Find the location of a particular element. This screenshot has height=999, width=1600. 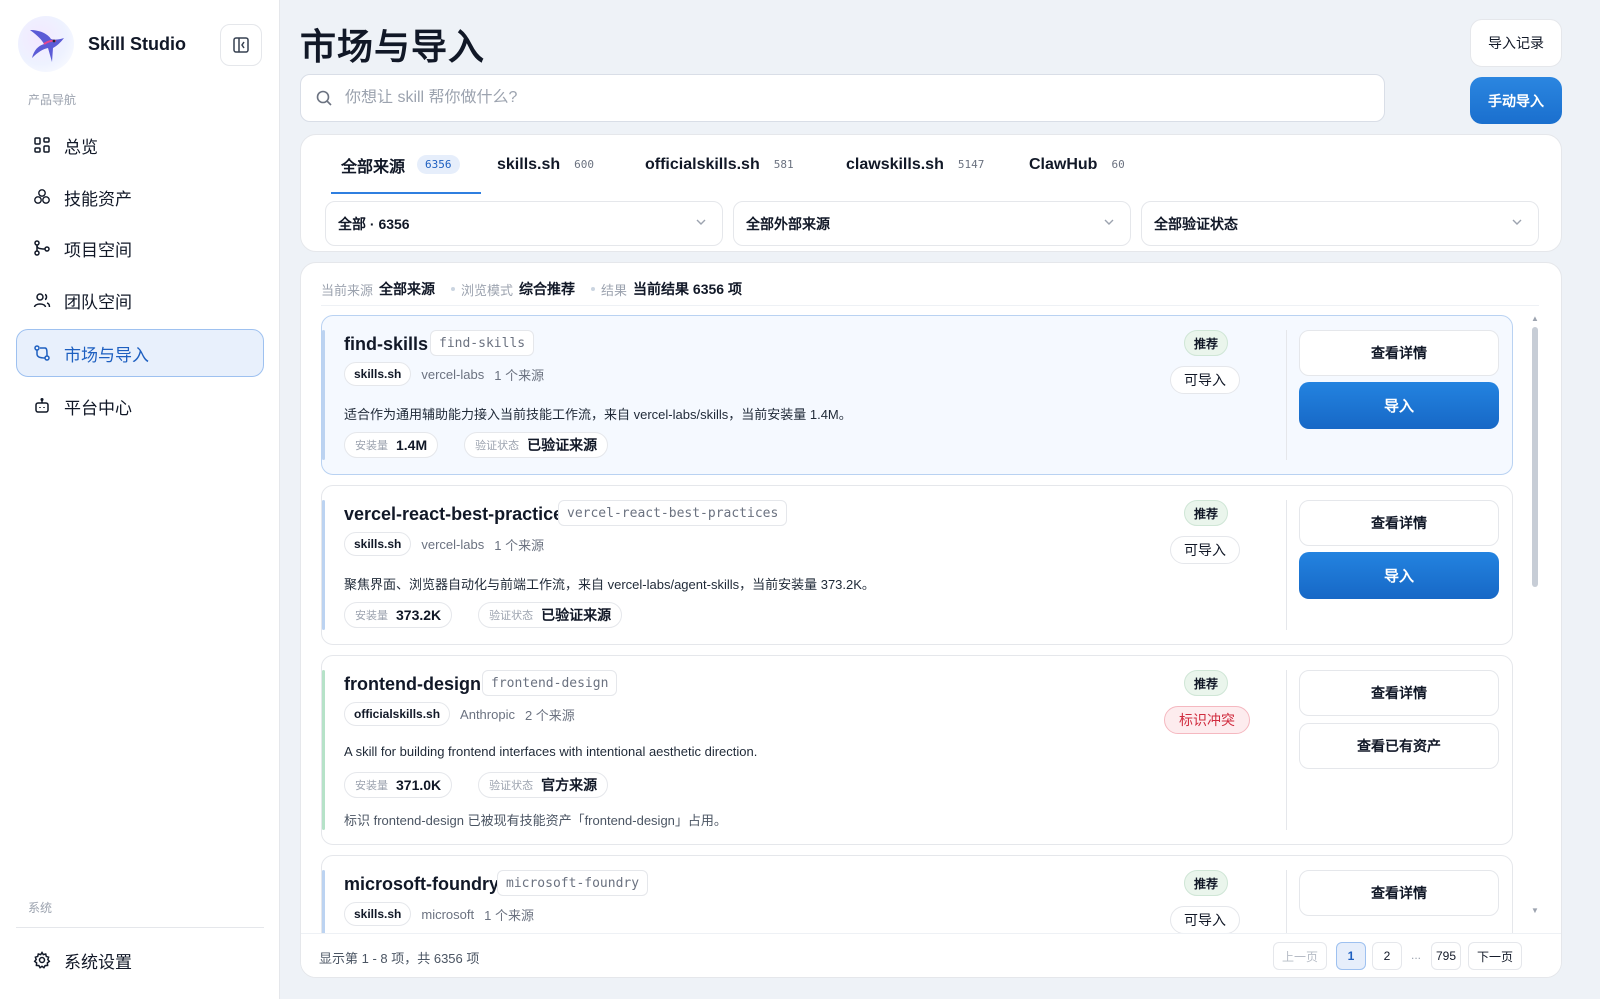

prev-page-button: 上一页 is located at coordinates (1300, 956).